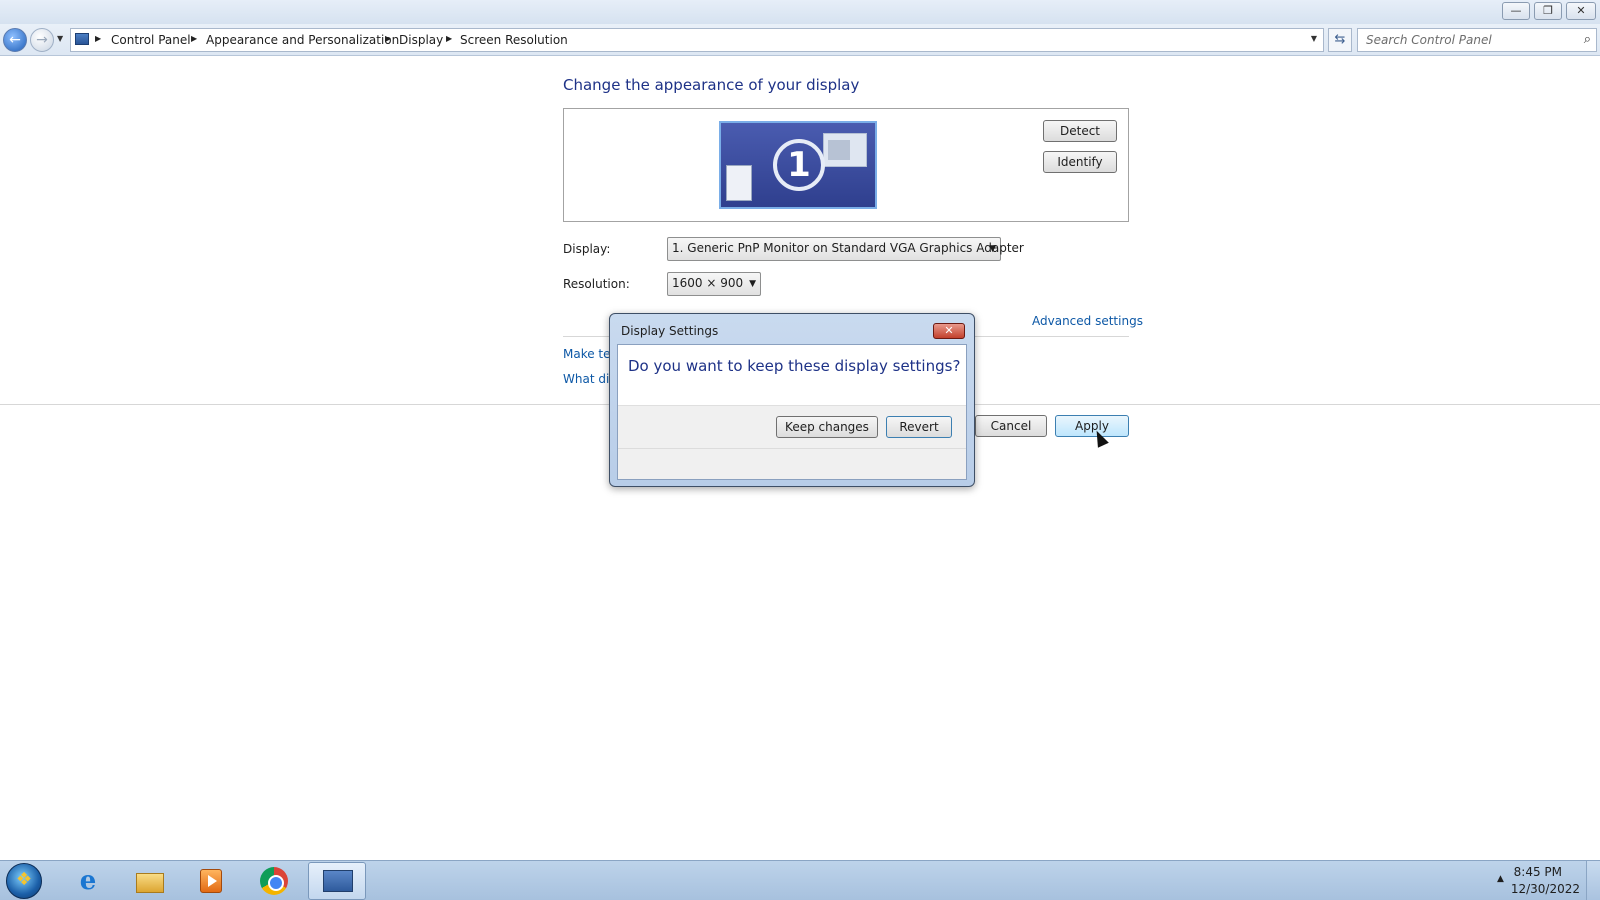 Image resolution: width=1600 pixels, height=900 pixels. I want to click on resolution-select: 1600 × 900 ▼, so click(714, 284).